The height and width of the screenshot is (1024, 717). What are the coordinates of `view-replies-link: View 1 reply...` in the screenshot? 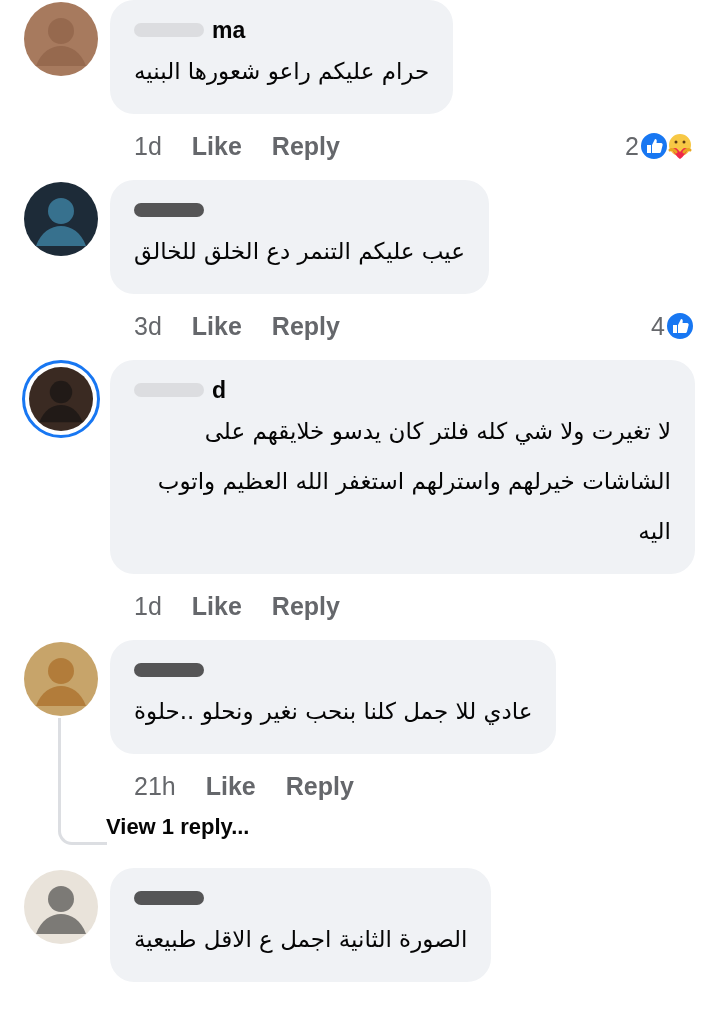 It's located at (178, 830).